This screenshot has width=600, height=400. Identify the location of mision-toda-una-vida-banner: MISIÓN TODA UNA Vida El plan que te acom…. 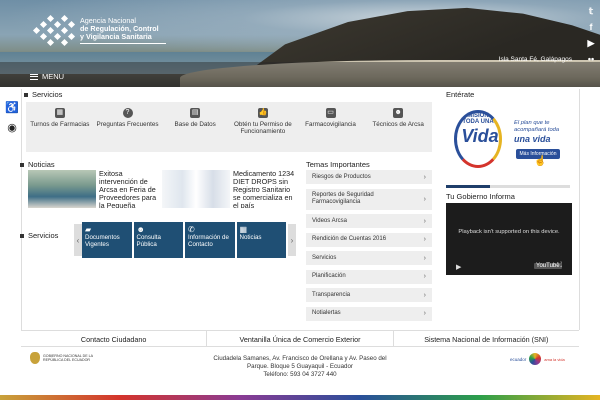
(510, 140).